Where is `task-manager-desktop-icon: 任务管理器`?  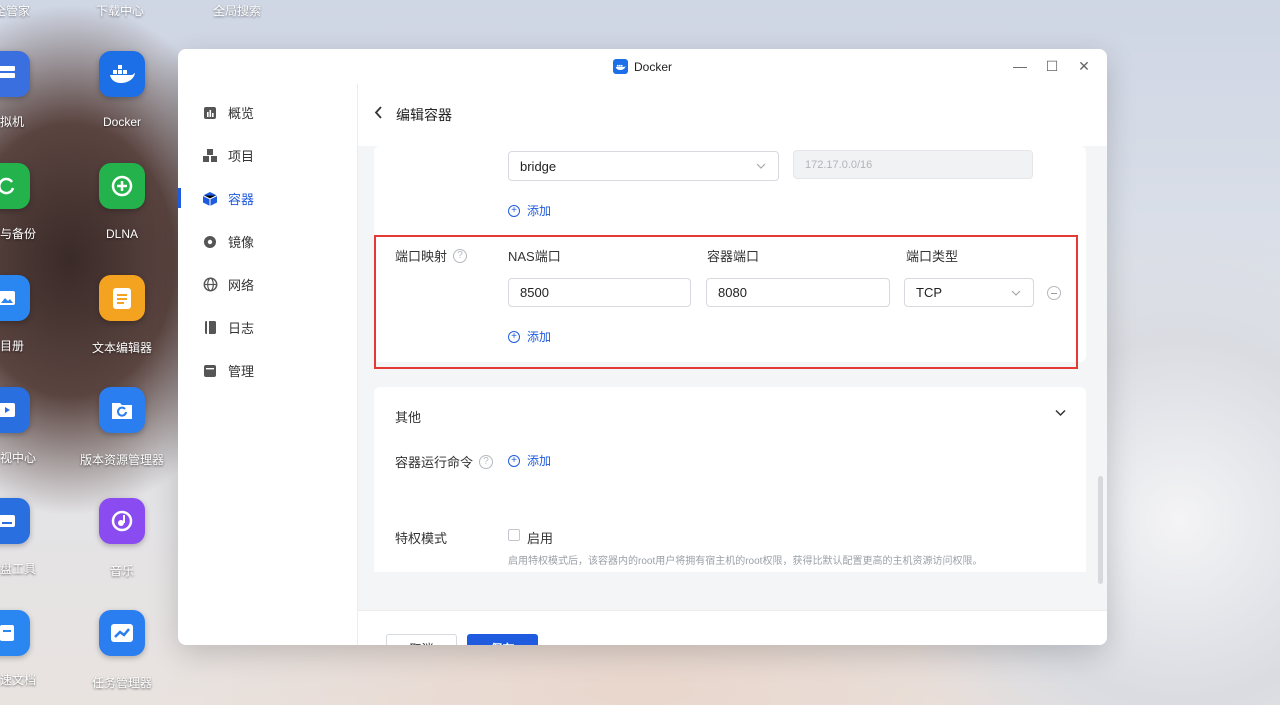
task-manager-desktop-icon: 任务管理器 is located at coordinates (122, 650).